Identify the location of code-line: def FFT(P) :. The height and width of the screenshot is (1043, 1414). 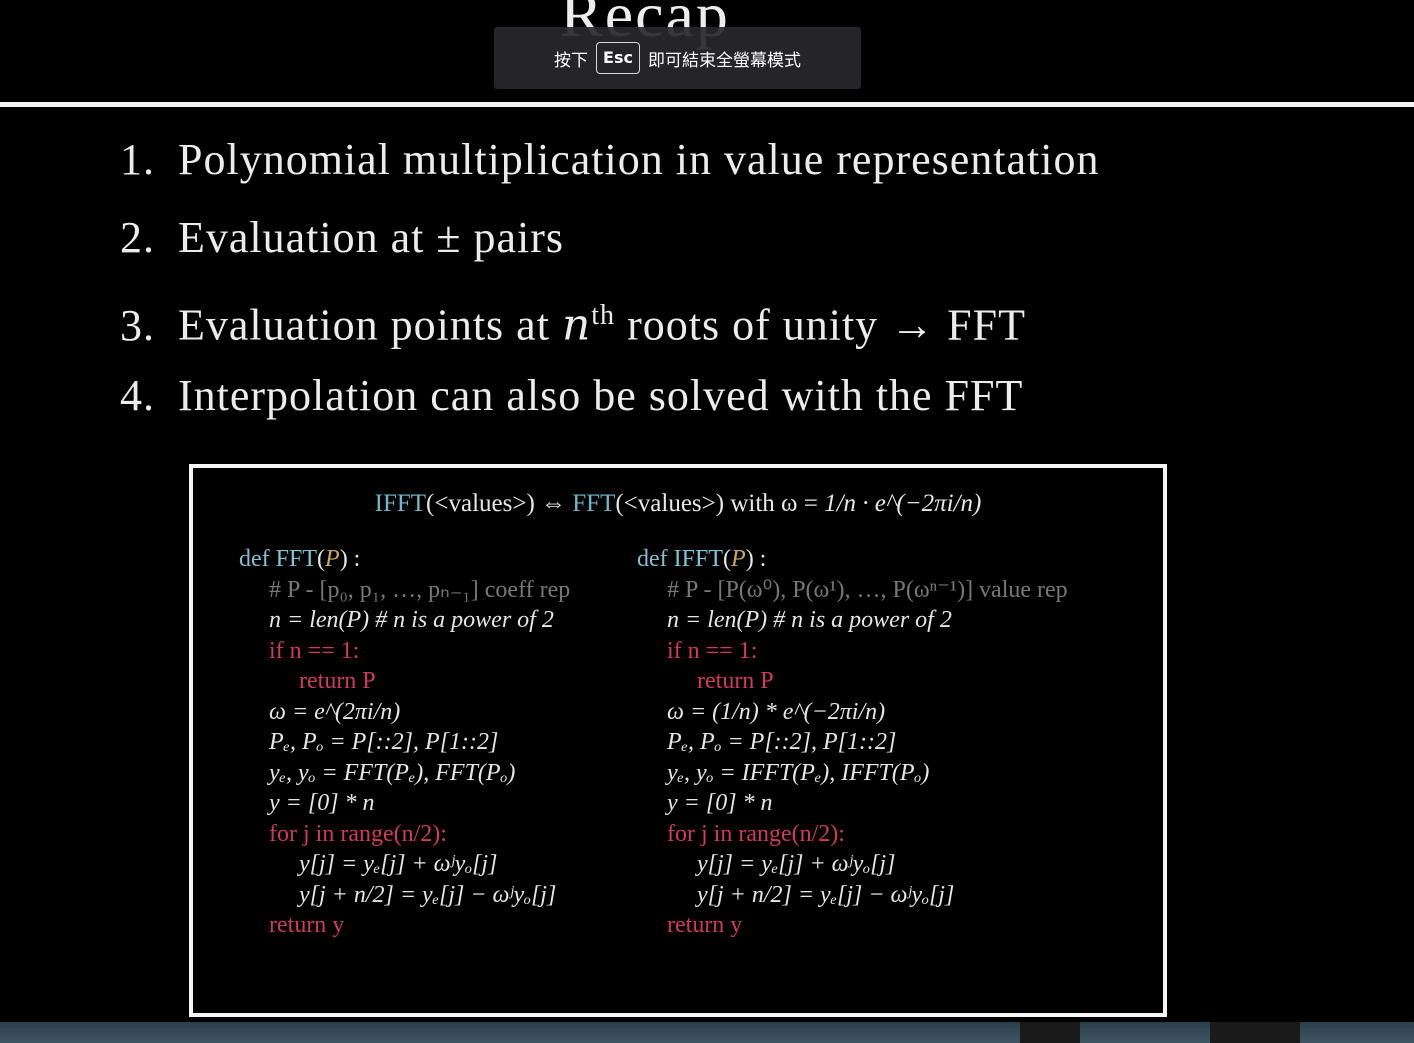
(300, 559).